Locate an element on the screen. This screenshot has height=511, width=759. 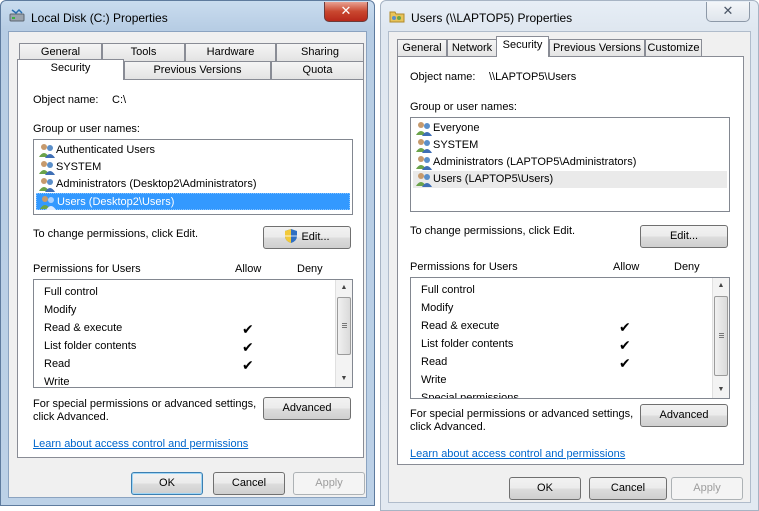
list-item: Administrators (LAPTOP5\Administrators) is located at coordinates (570, 162).